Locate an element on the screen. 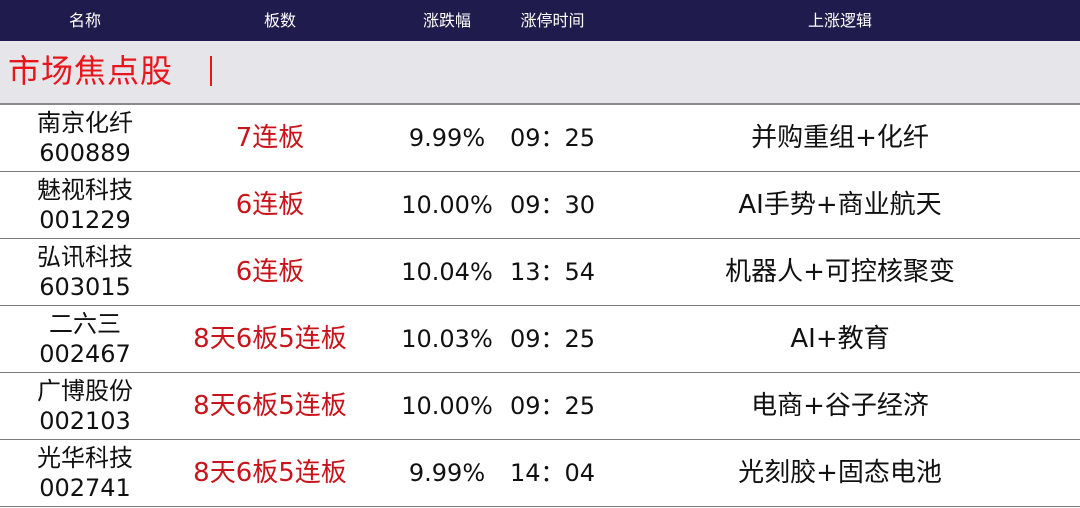  rise-logic: 电商+谷子经济 is located at coordinates (840, 406).